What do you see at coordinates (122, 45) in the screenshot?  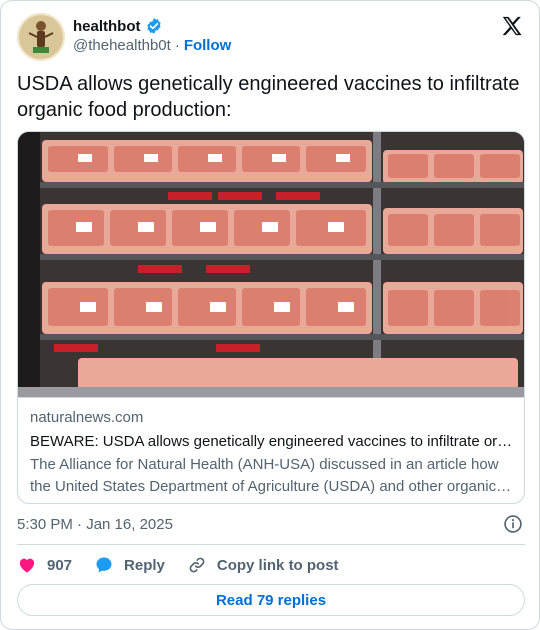 I see `author-handle: @thehealthb0t` at bounding box center [122, 45].